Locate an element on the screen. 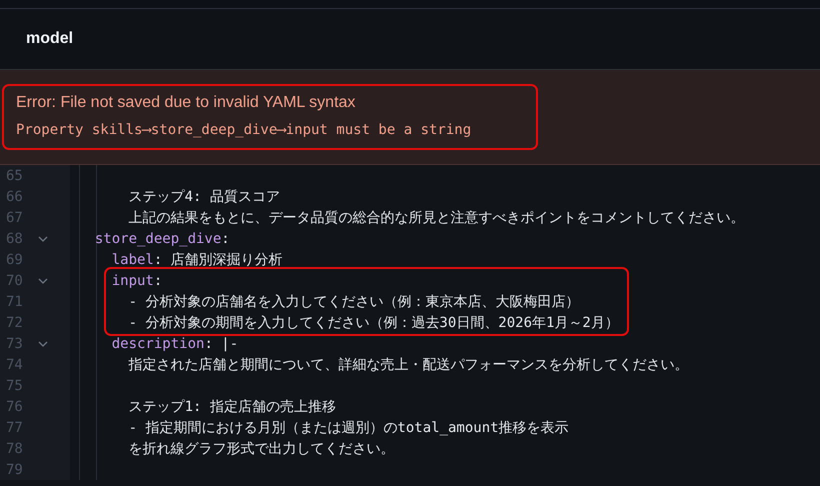  page-title: model is located at coordinates (50, 39).